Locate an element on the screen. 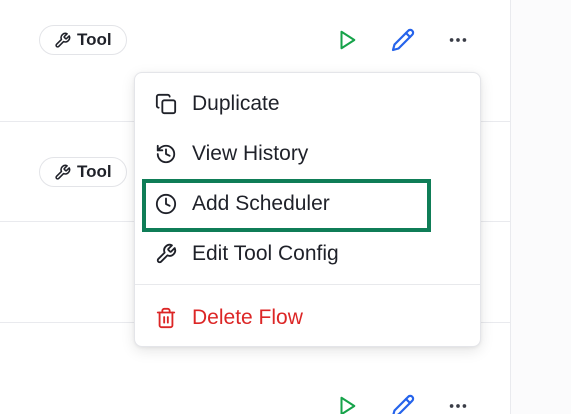  menu-item-label: View History is located at coordinates (250, 153).